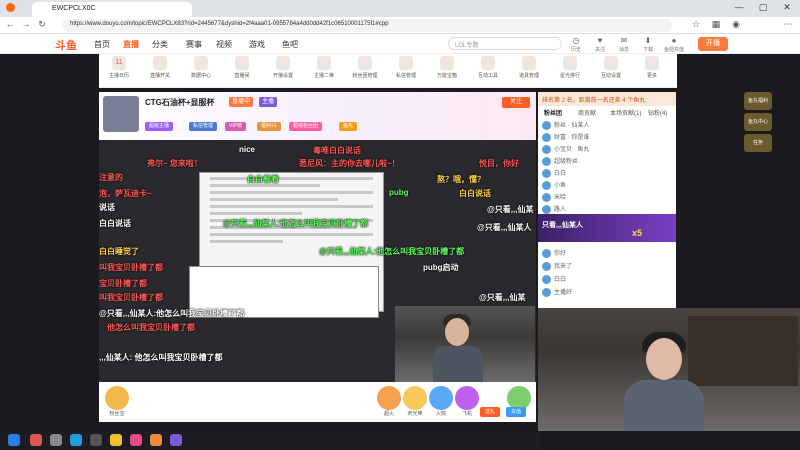  I want to click on tab-fans: 粉丝团, so click(553, 112).